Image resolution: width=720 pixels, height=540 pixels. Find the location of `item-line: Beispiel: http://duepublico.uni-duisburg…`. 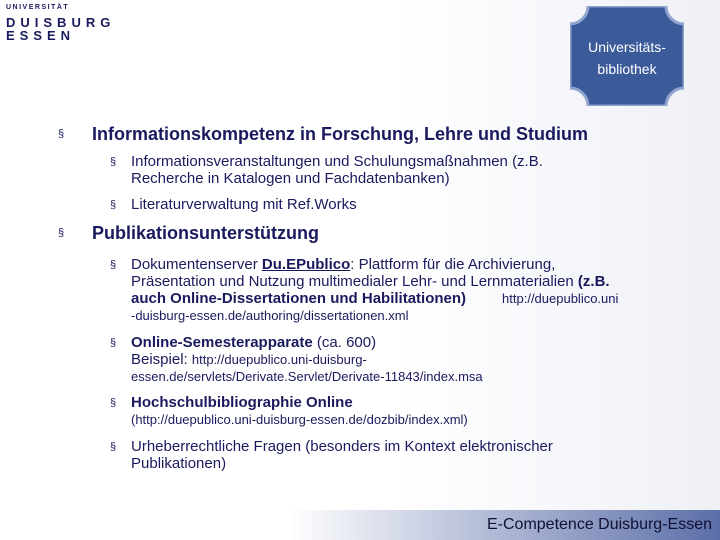

item-line: Beispiel: http://duepublico.uni-duisburg… is located at coordinates (249, 359).